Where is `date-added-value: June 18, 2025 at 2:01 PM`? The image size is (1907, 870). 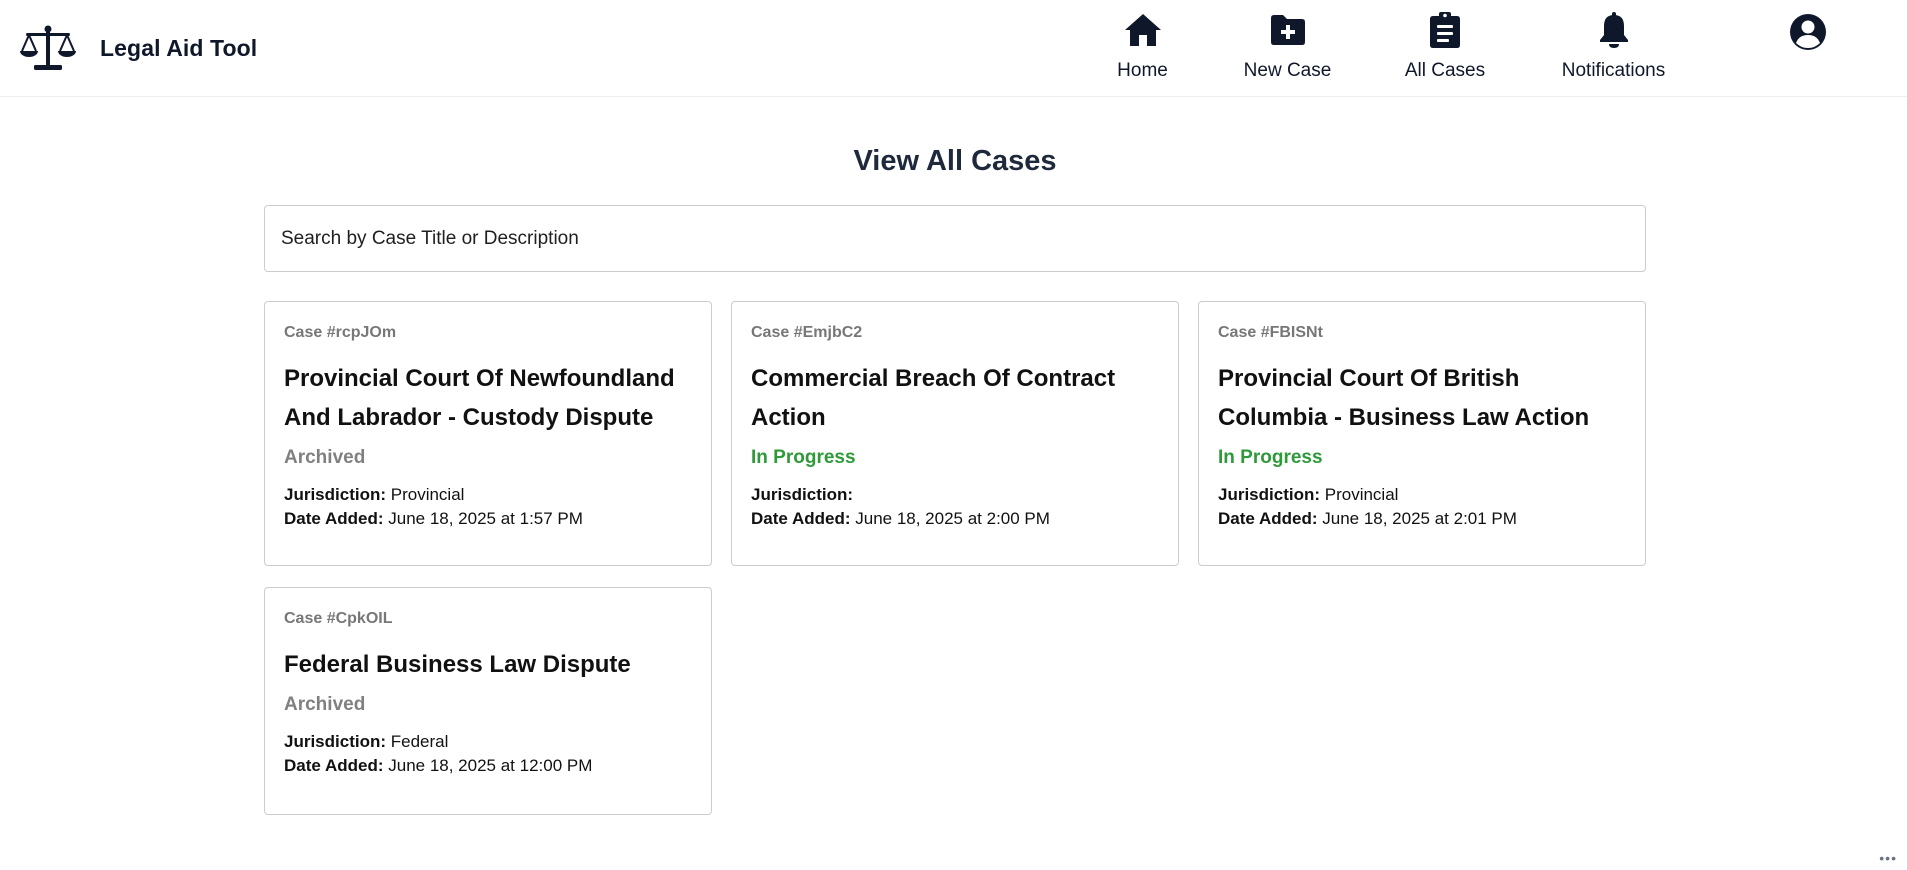 date-added-value: June 18, 2025 at 2:01 PM is located at coordinates (1419, 518).